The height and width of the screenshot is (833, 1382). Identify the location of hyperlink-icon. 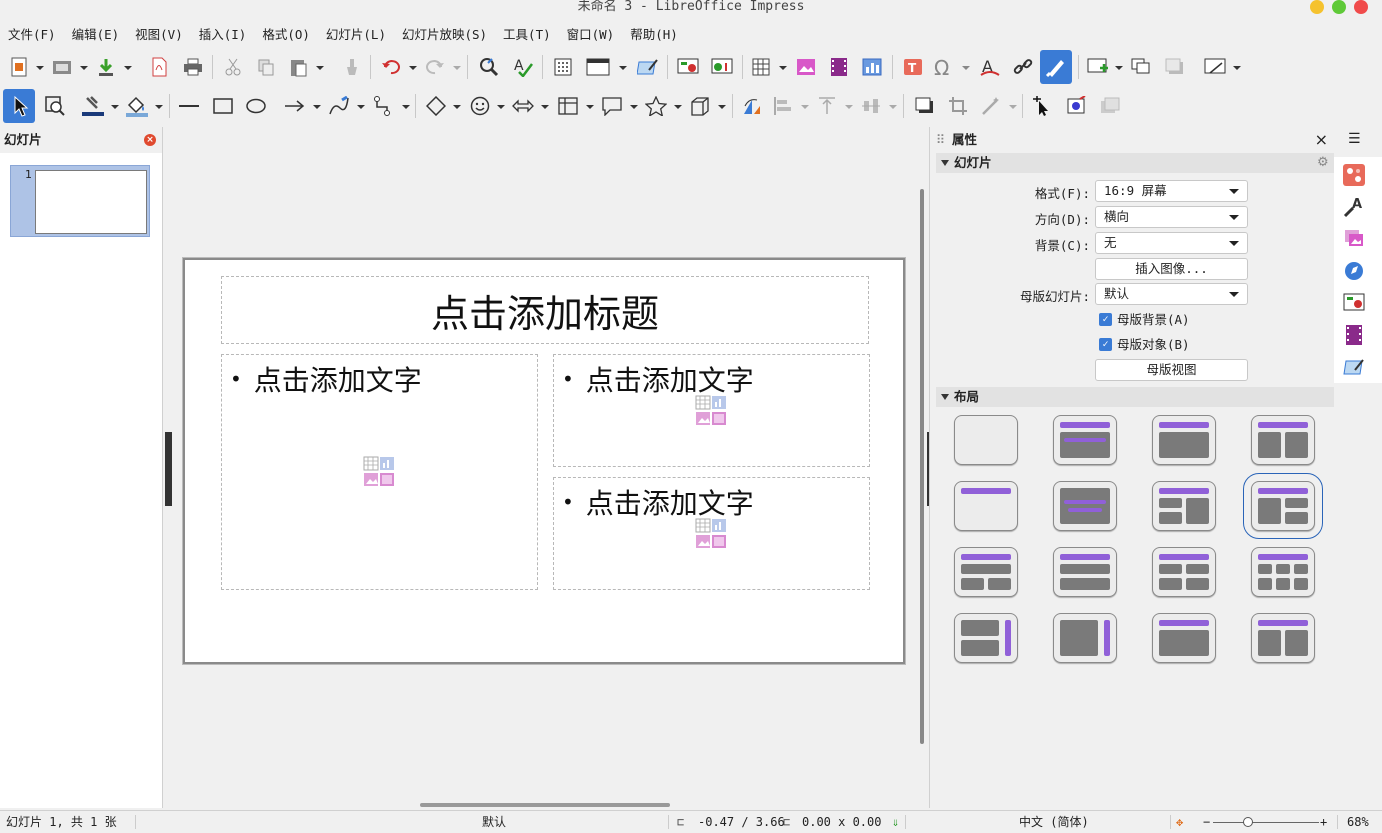
(1023, 67).